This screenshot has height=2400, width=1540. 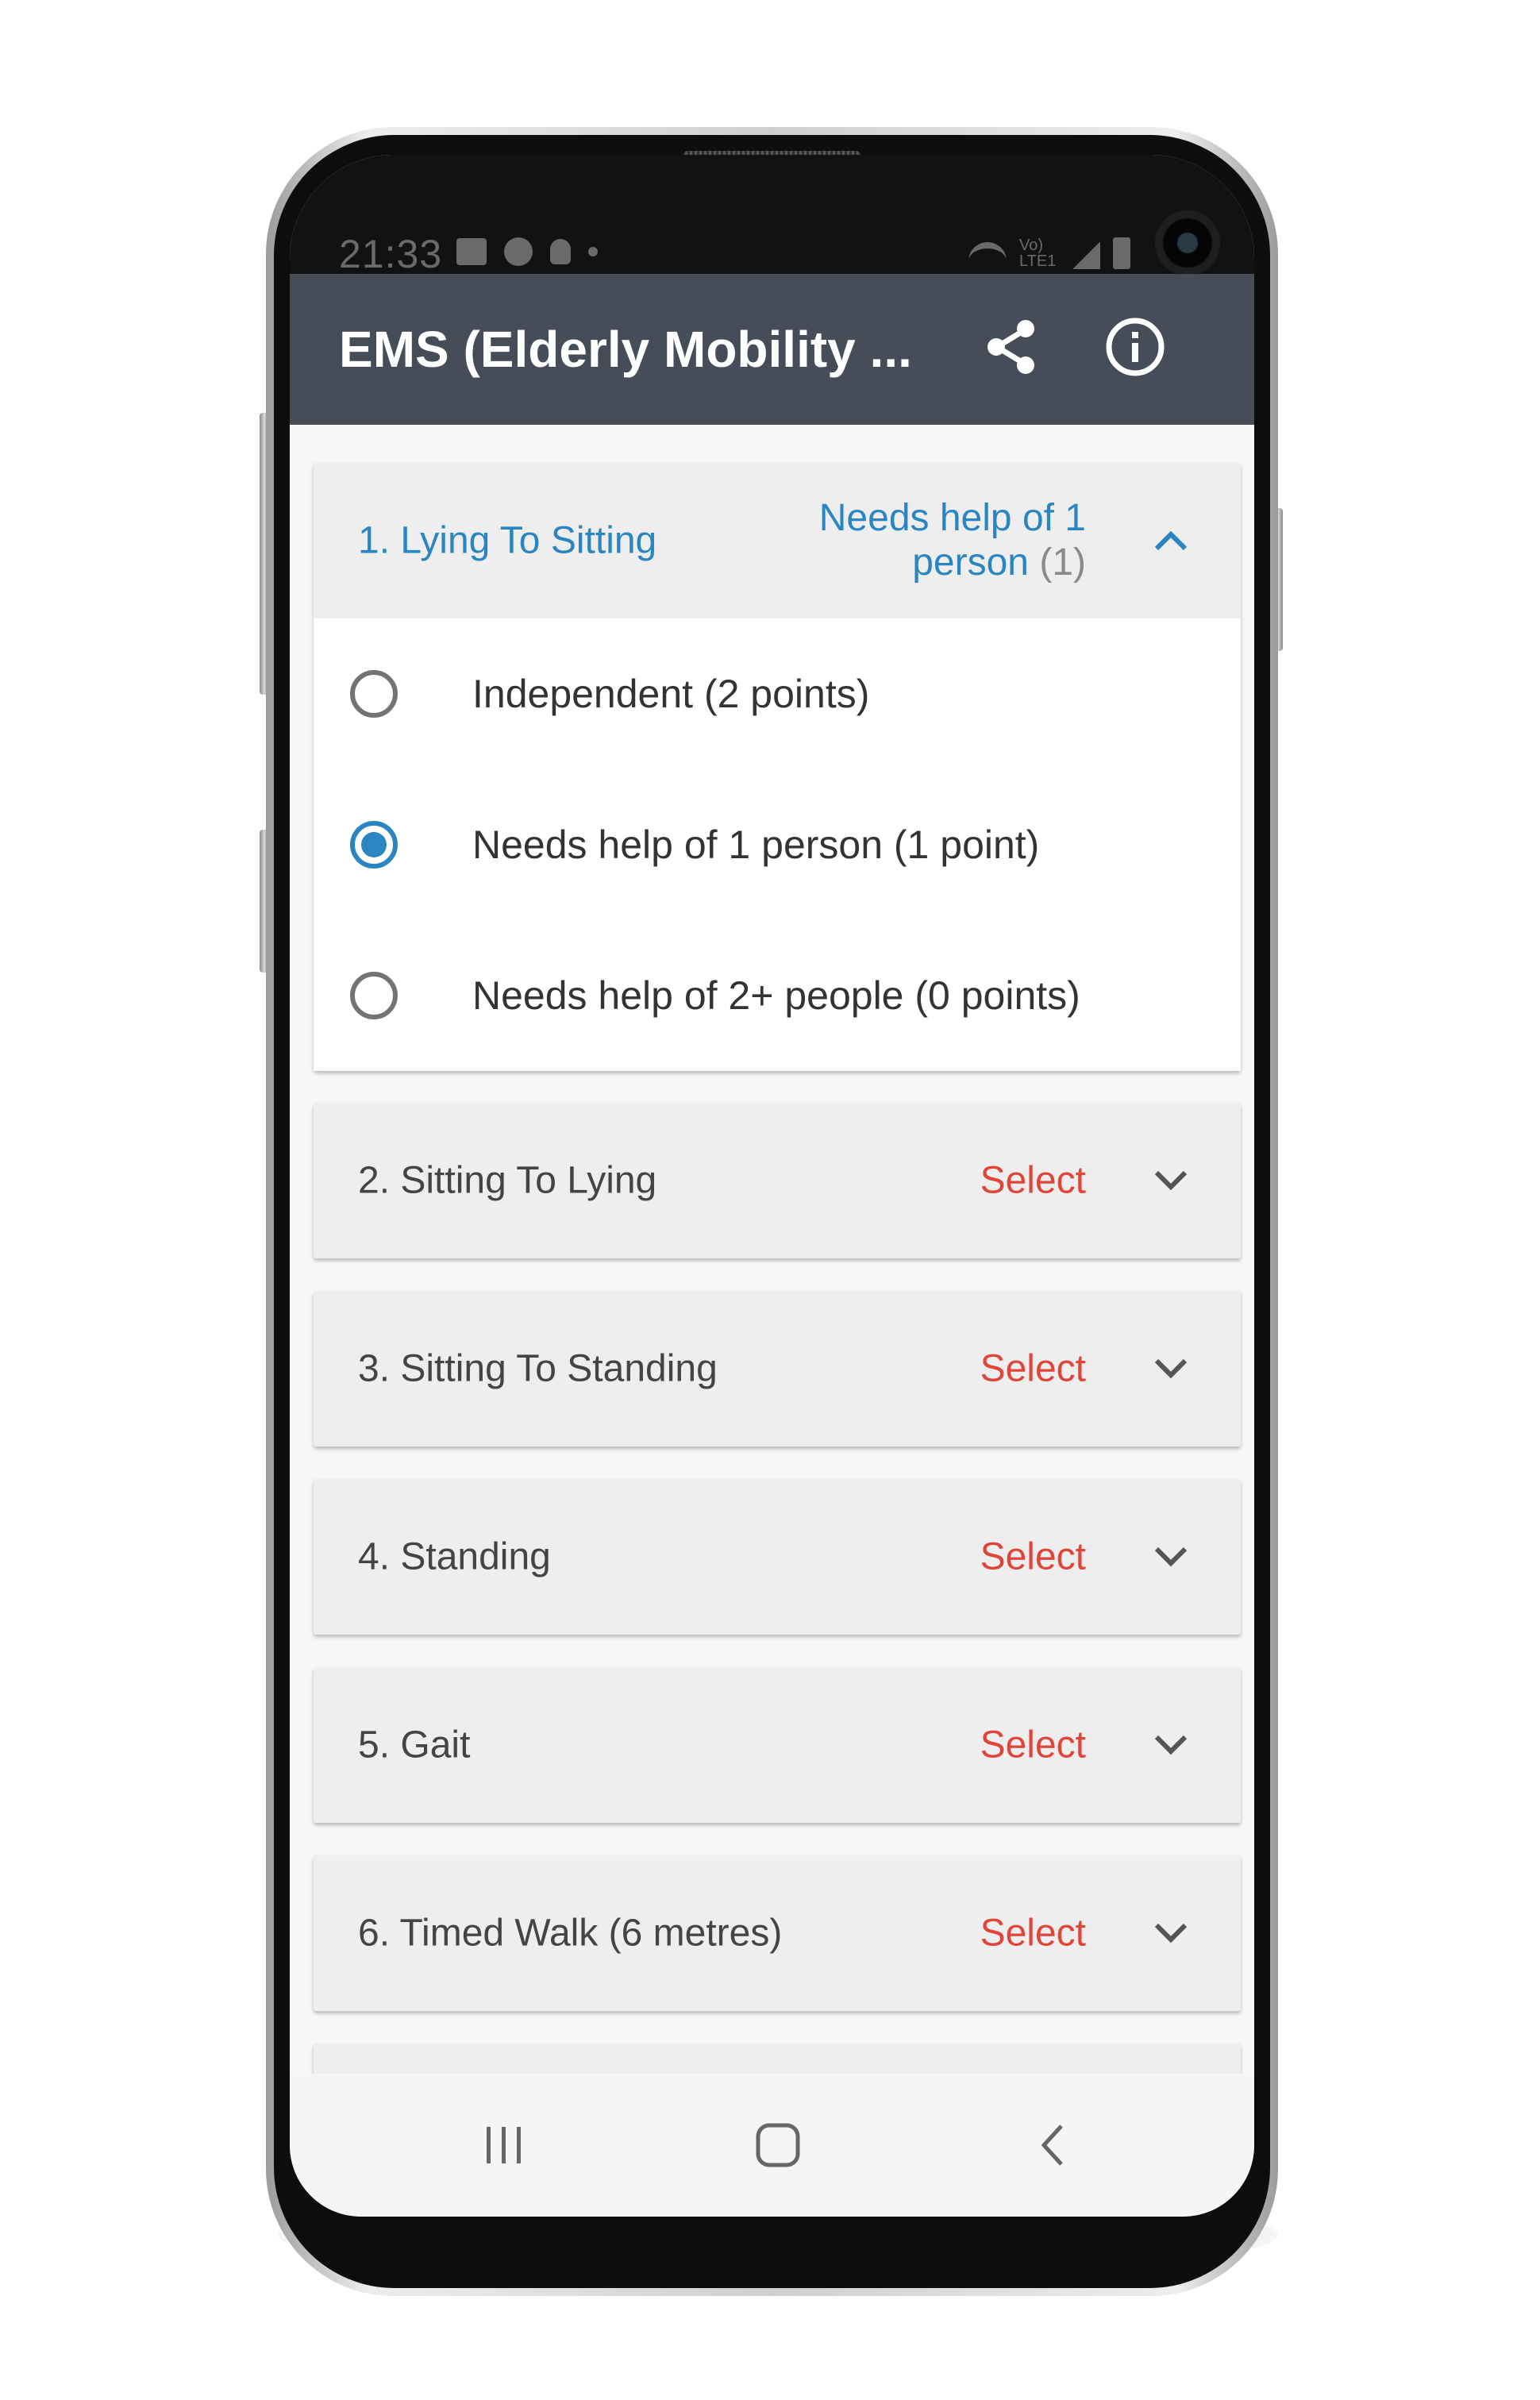 I want to click on navigation-bar, so click(x=772, y=2145).